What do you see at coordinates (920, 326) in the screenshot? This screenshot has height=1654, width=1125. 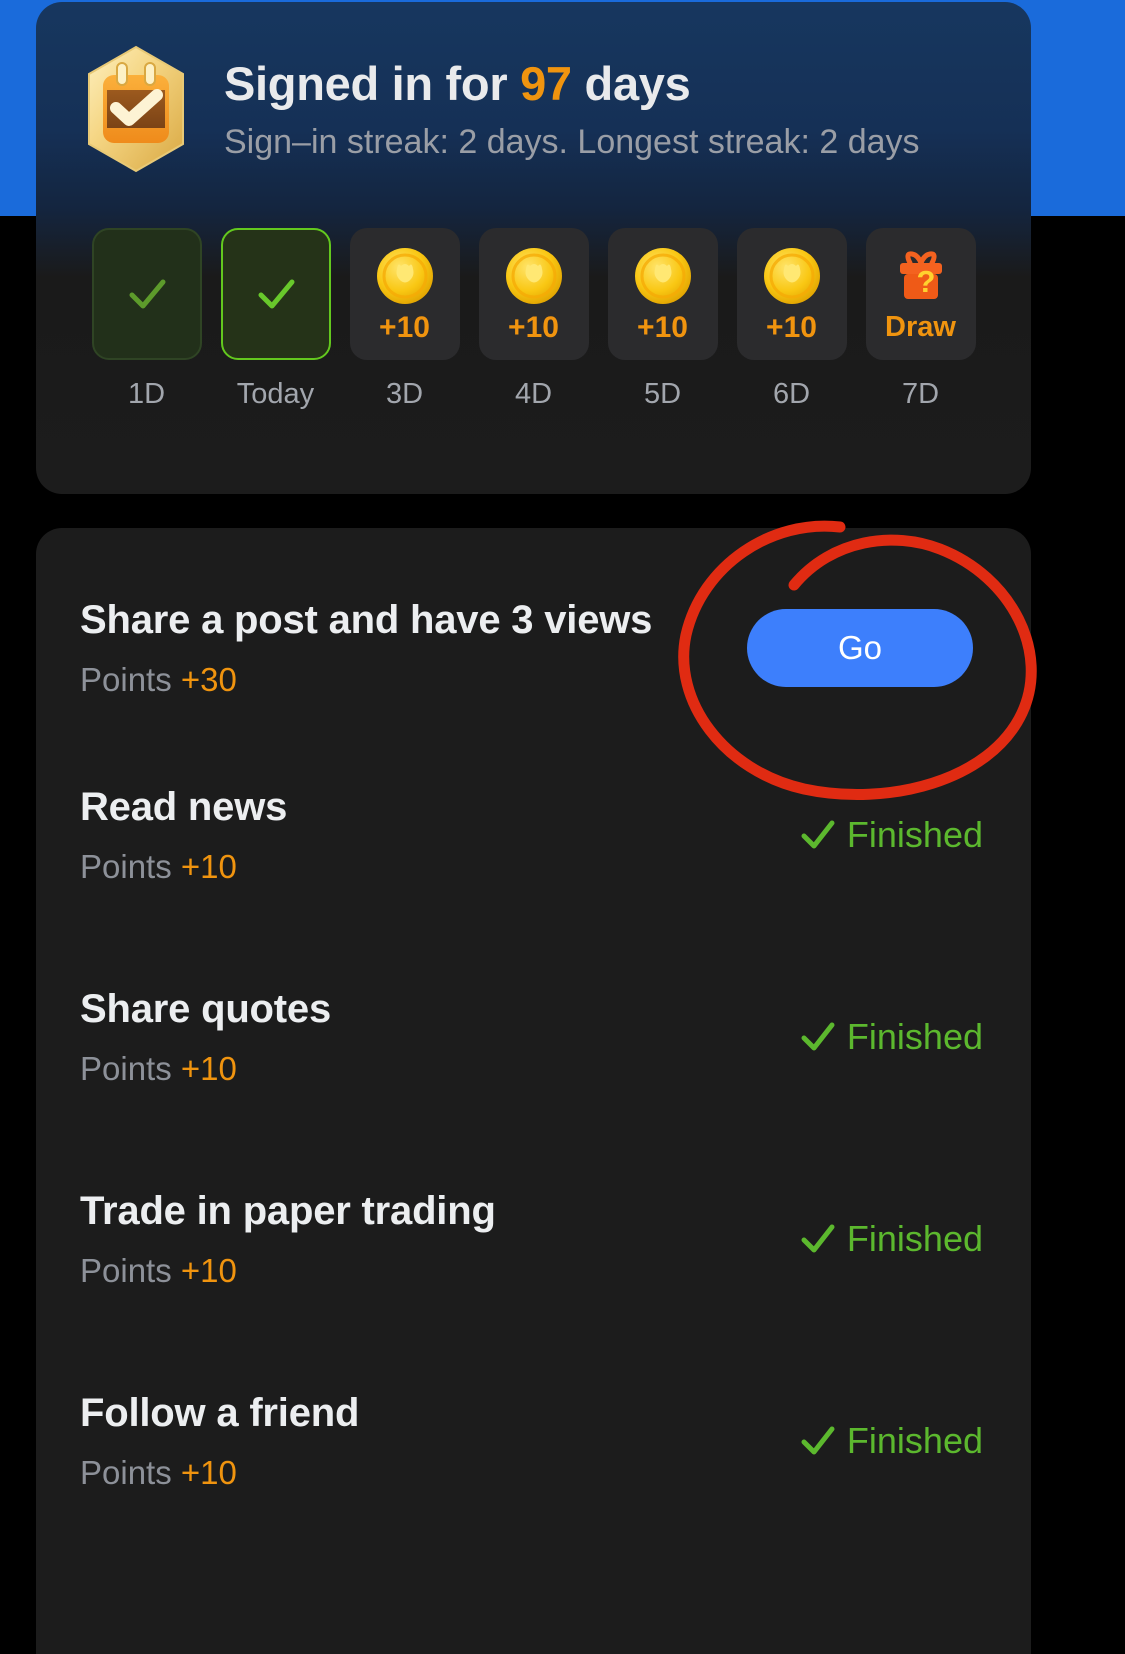 I see `day-reward: Draw` at bounding box center [920, 326].